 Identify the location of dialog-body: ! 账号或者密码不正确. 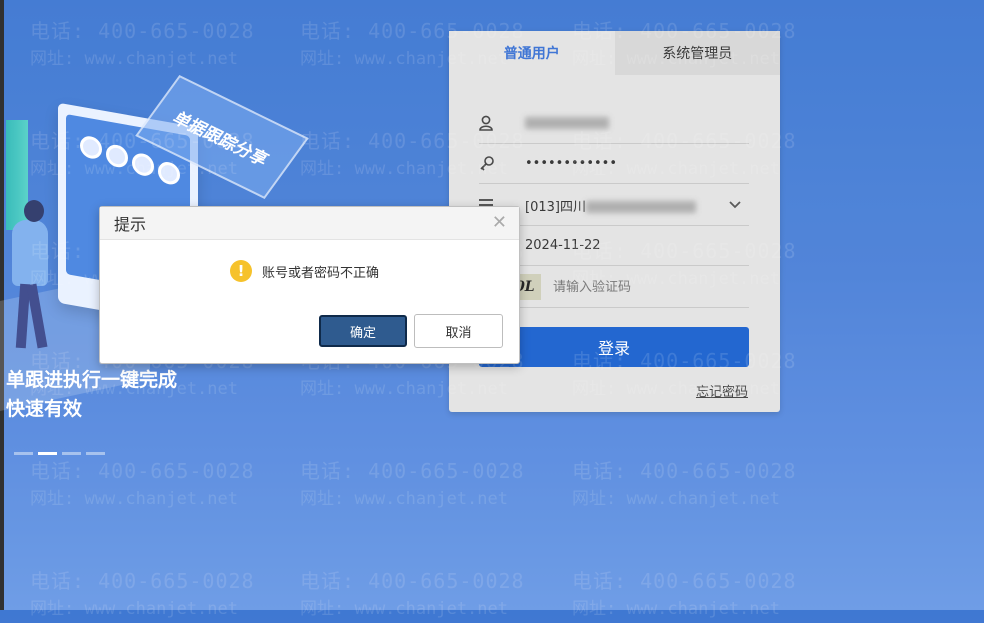
(309, 261).